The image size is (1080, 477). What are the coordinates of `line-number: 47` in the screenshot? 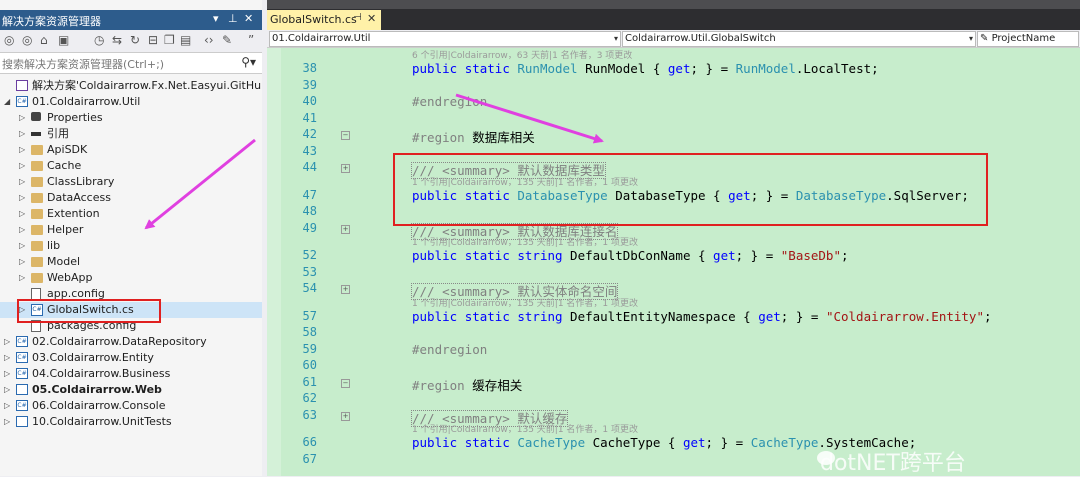 It's located at (309, 194).